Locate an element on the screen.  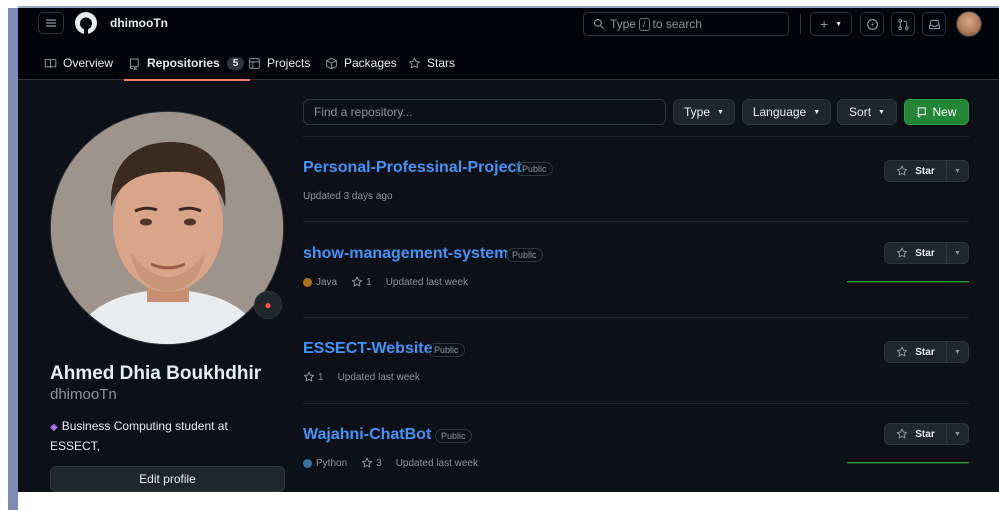
tab-stars: Stars is located at coordinates (431, 63).